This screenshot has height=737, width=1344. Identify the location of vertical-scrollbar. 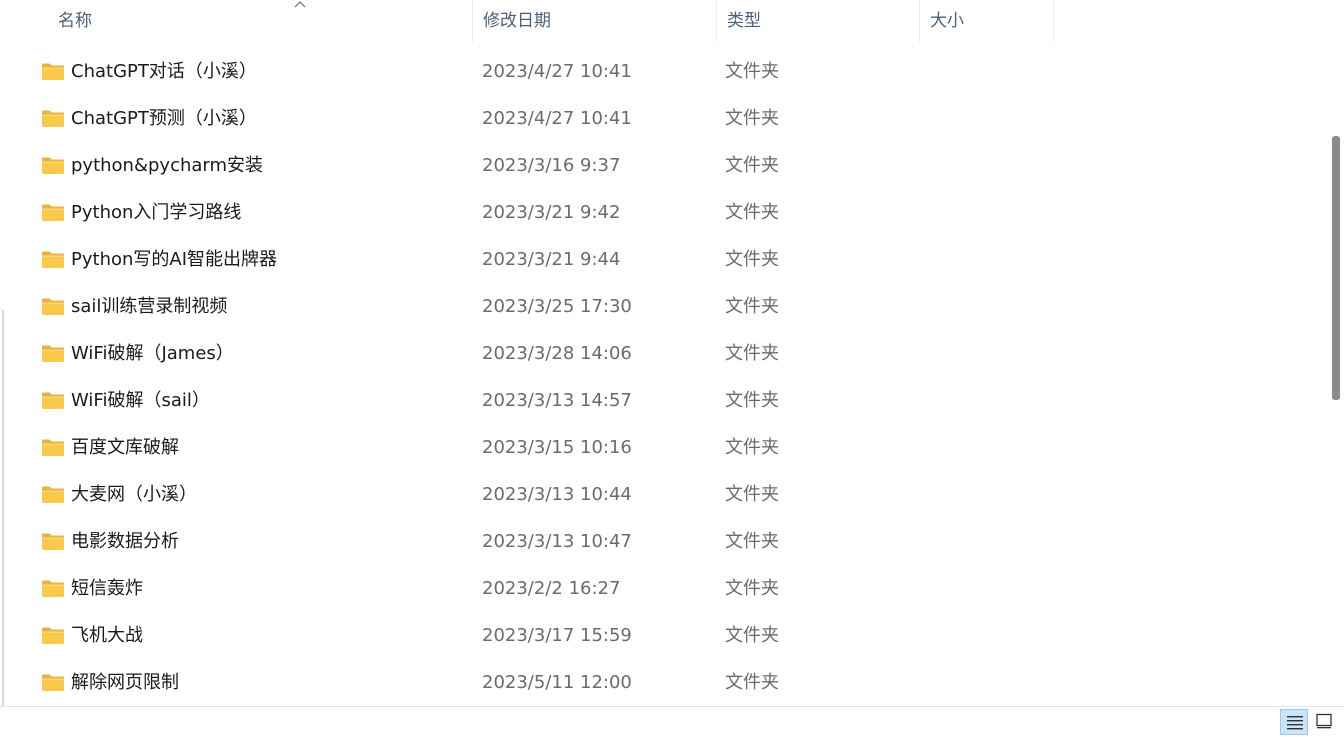
(1335, 353).